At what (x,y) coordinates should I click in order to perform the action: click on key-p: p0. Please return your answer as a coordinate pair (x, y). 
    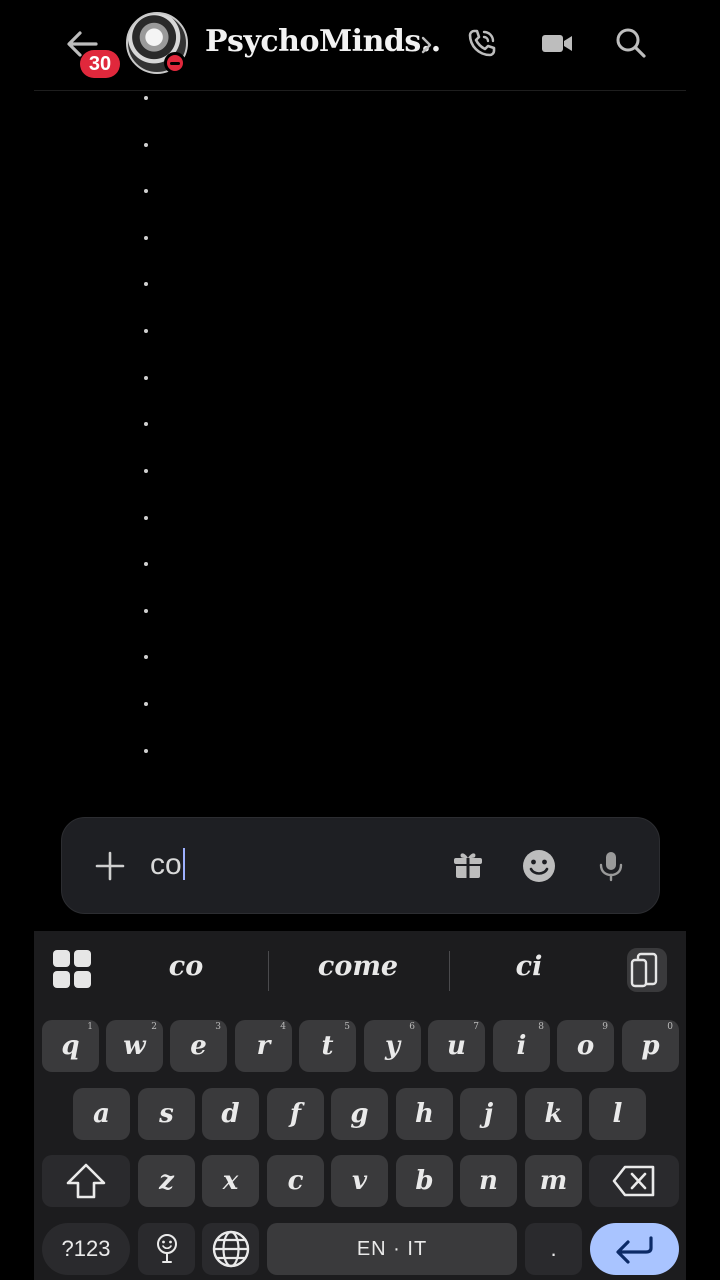
    Looking at the image, I should click on (650, 1046).